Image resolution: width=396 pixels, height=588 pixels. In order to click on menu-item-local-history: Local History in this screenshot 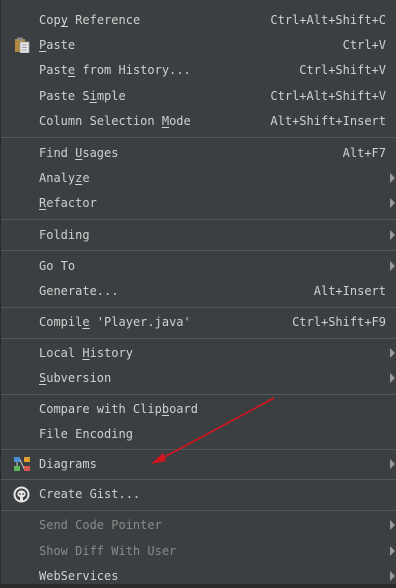, I will do `click(198, 353)`.